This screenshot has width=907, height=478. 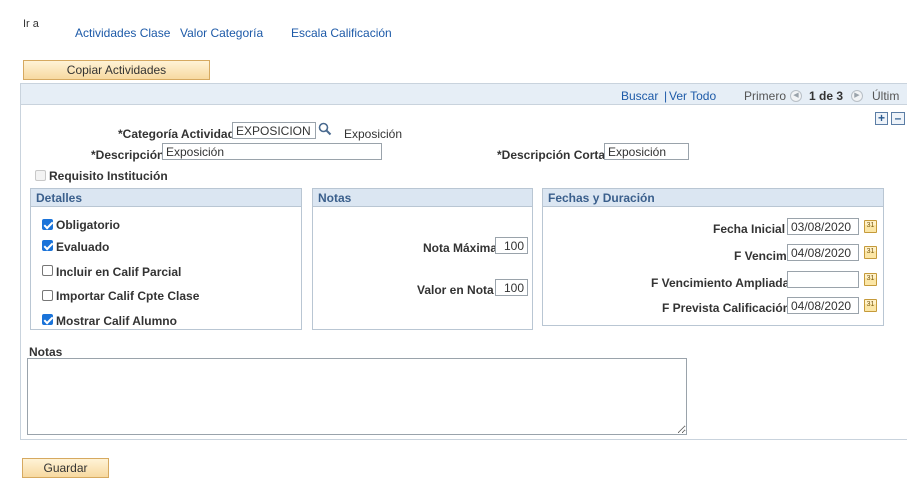 What do you see at coordinates (422, 259) in the screenshot?
I see `notas-group: Notas` at bounding box center [422, 259].